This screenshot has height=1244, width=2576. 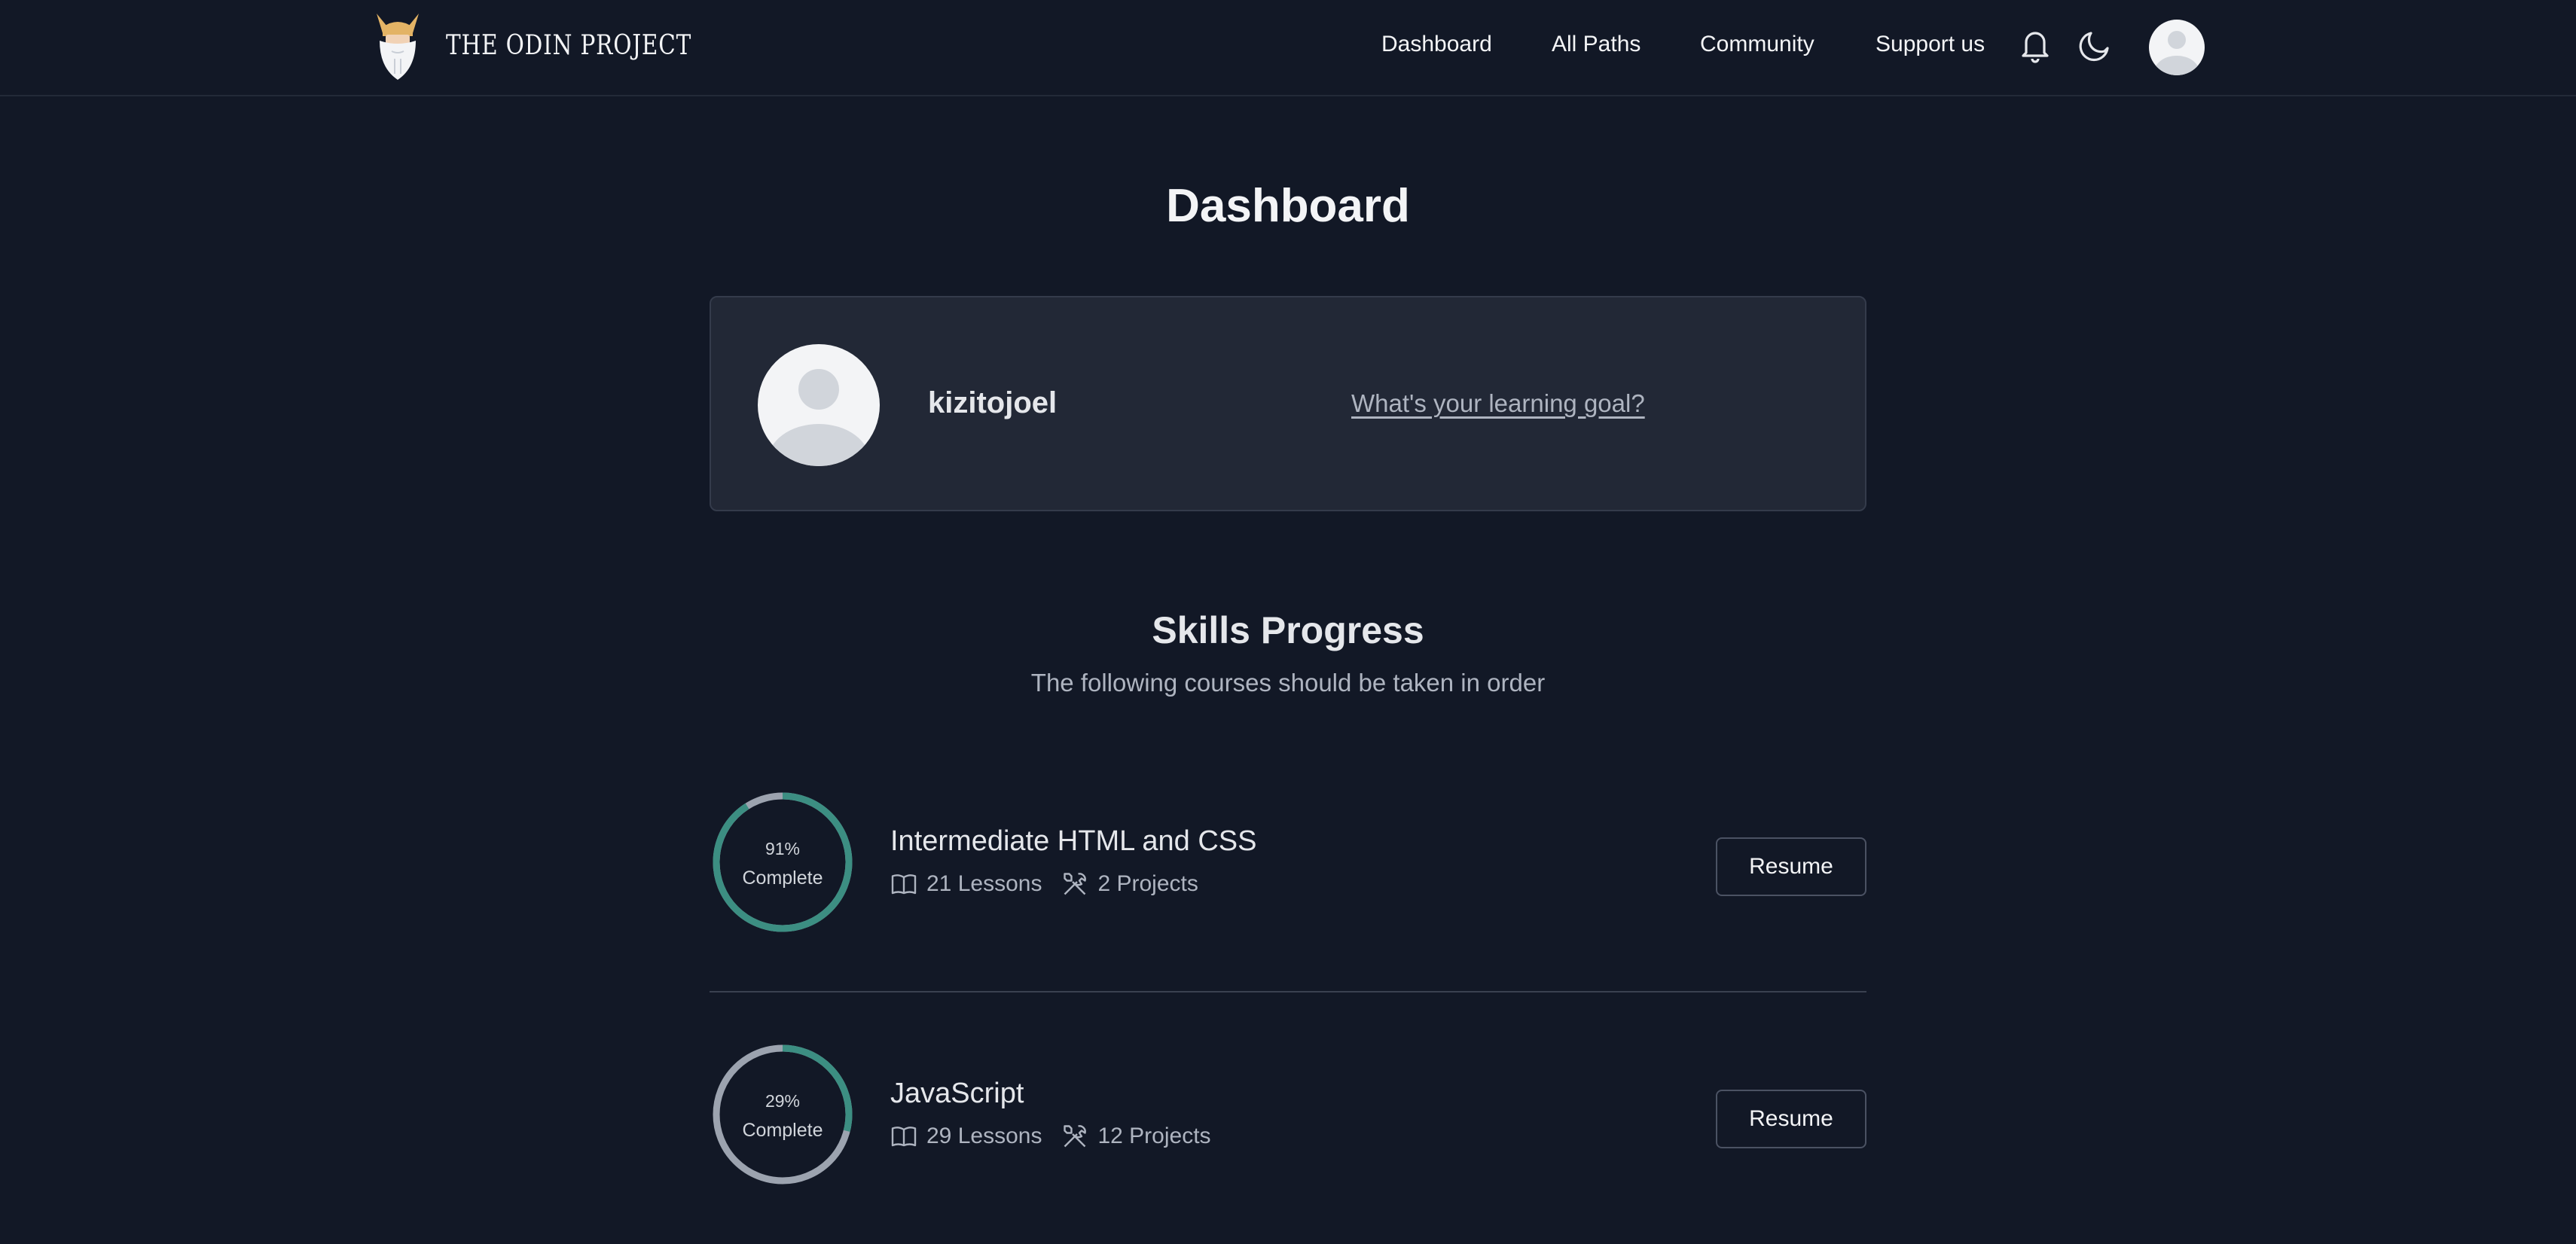 What do you see at coordinates (1154, 1136) in the screenshot?
I see `projects-count: 12 Projects` at bounding box center [1154, 1136].